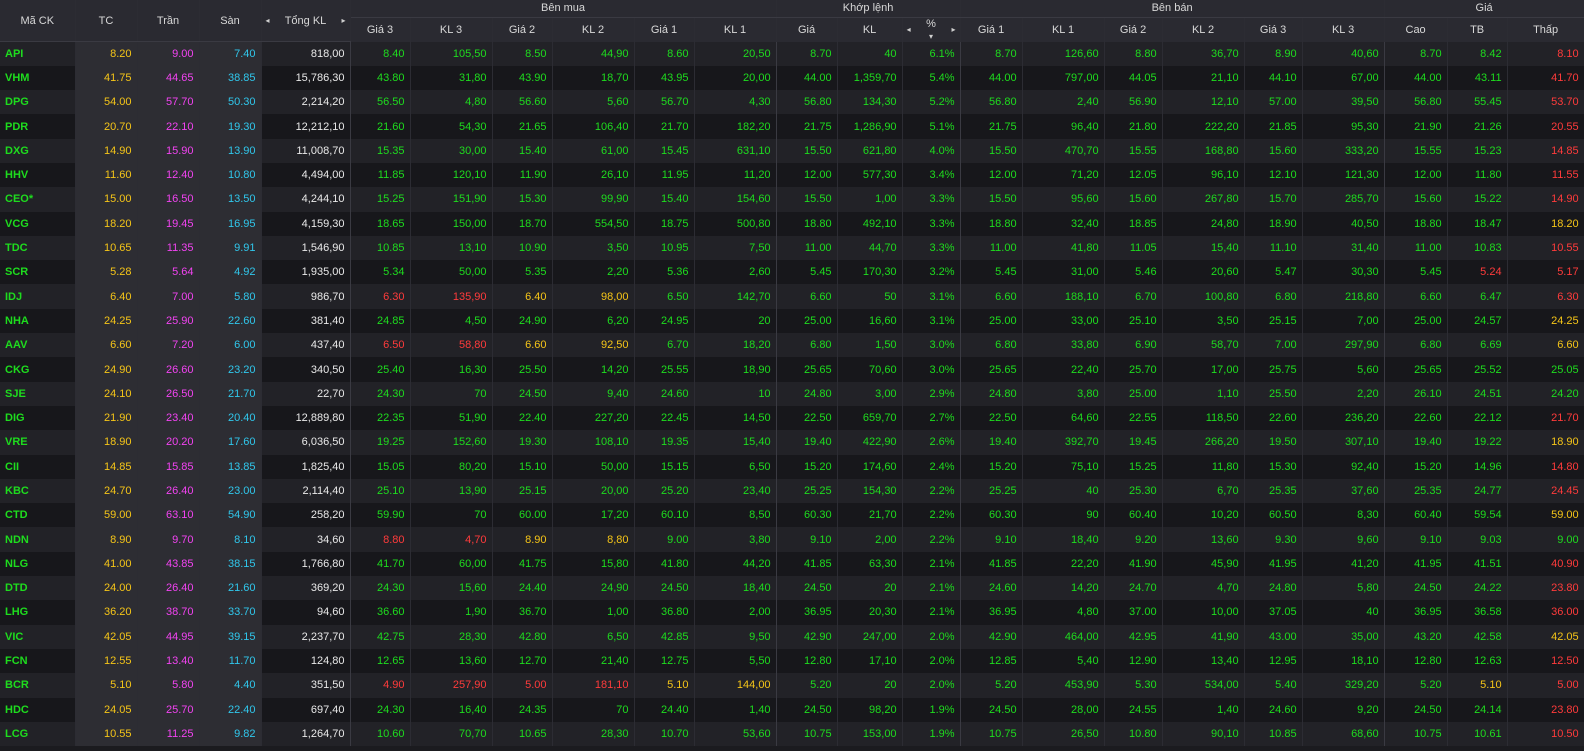  Describe the element at coordinates (1416, 29) in the screenshot. I see `header-cao: Cao` at that location.